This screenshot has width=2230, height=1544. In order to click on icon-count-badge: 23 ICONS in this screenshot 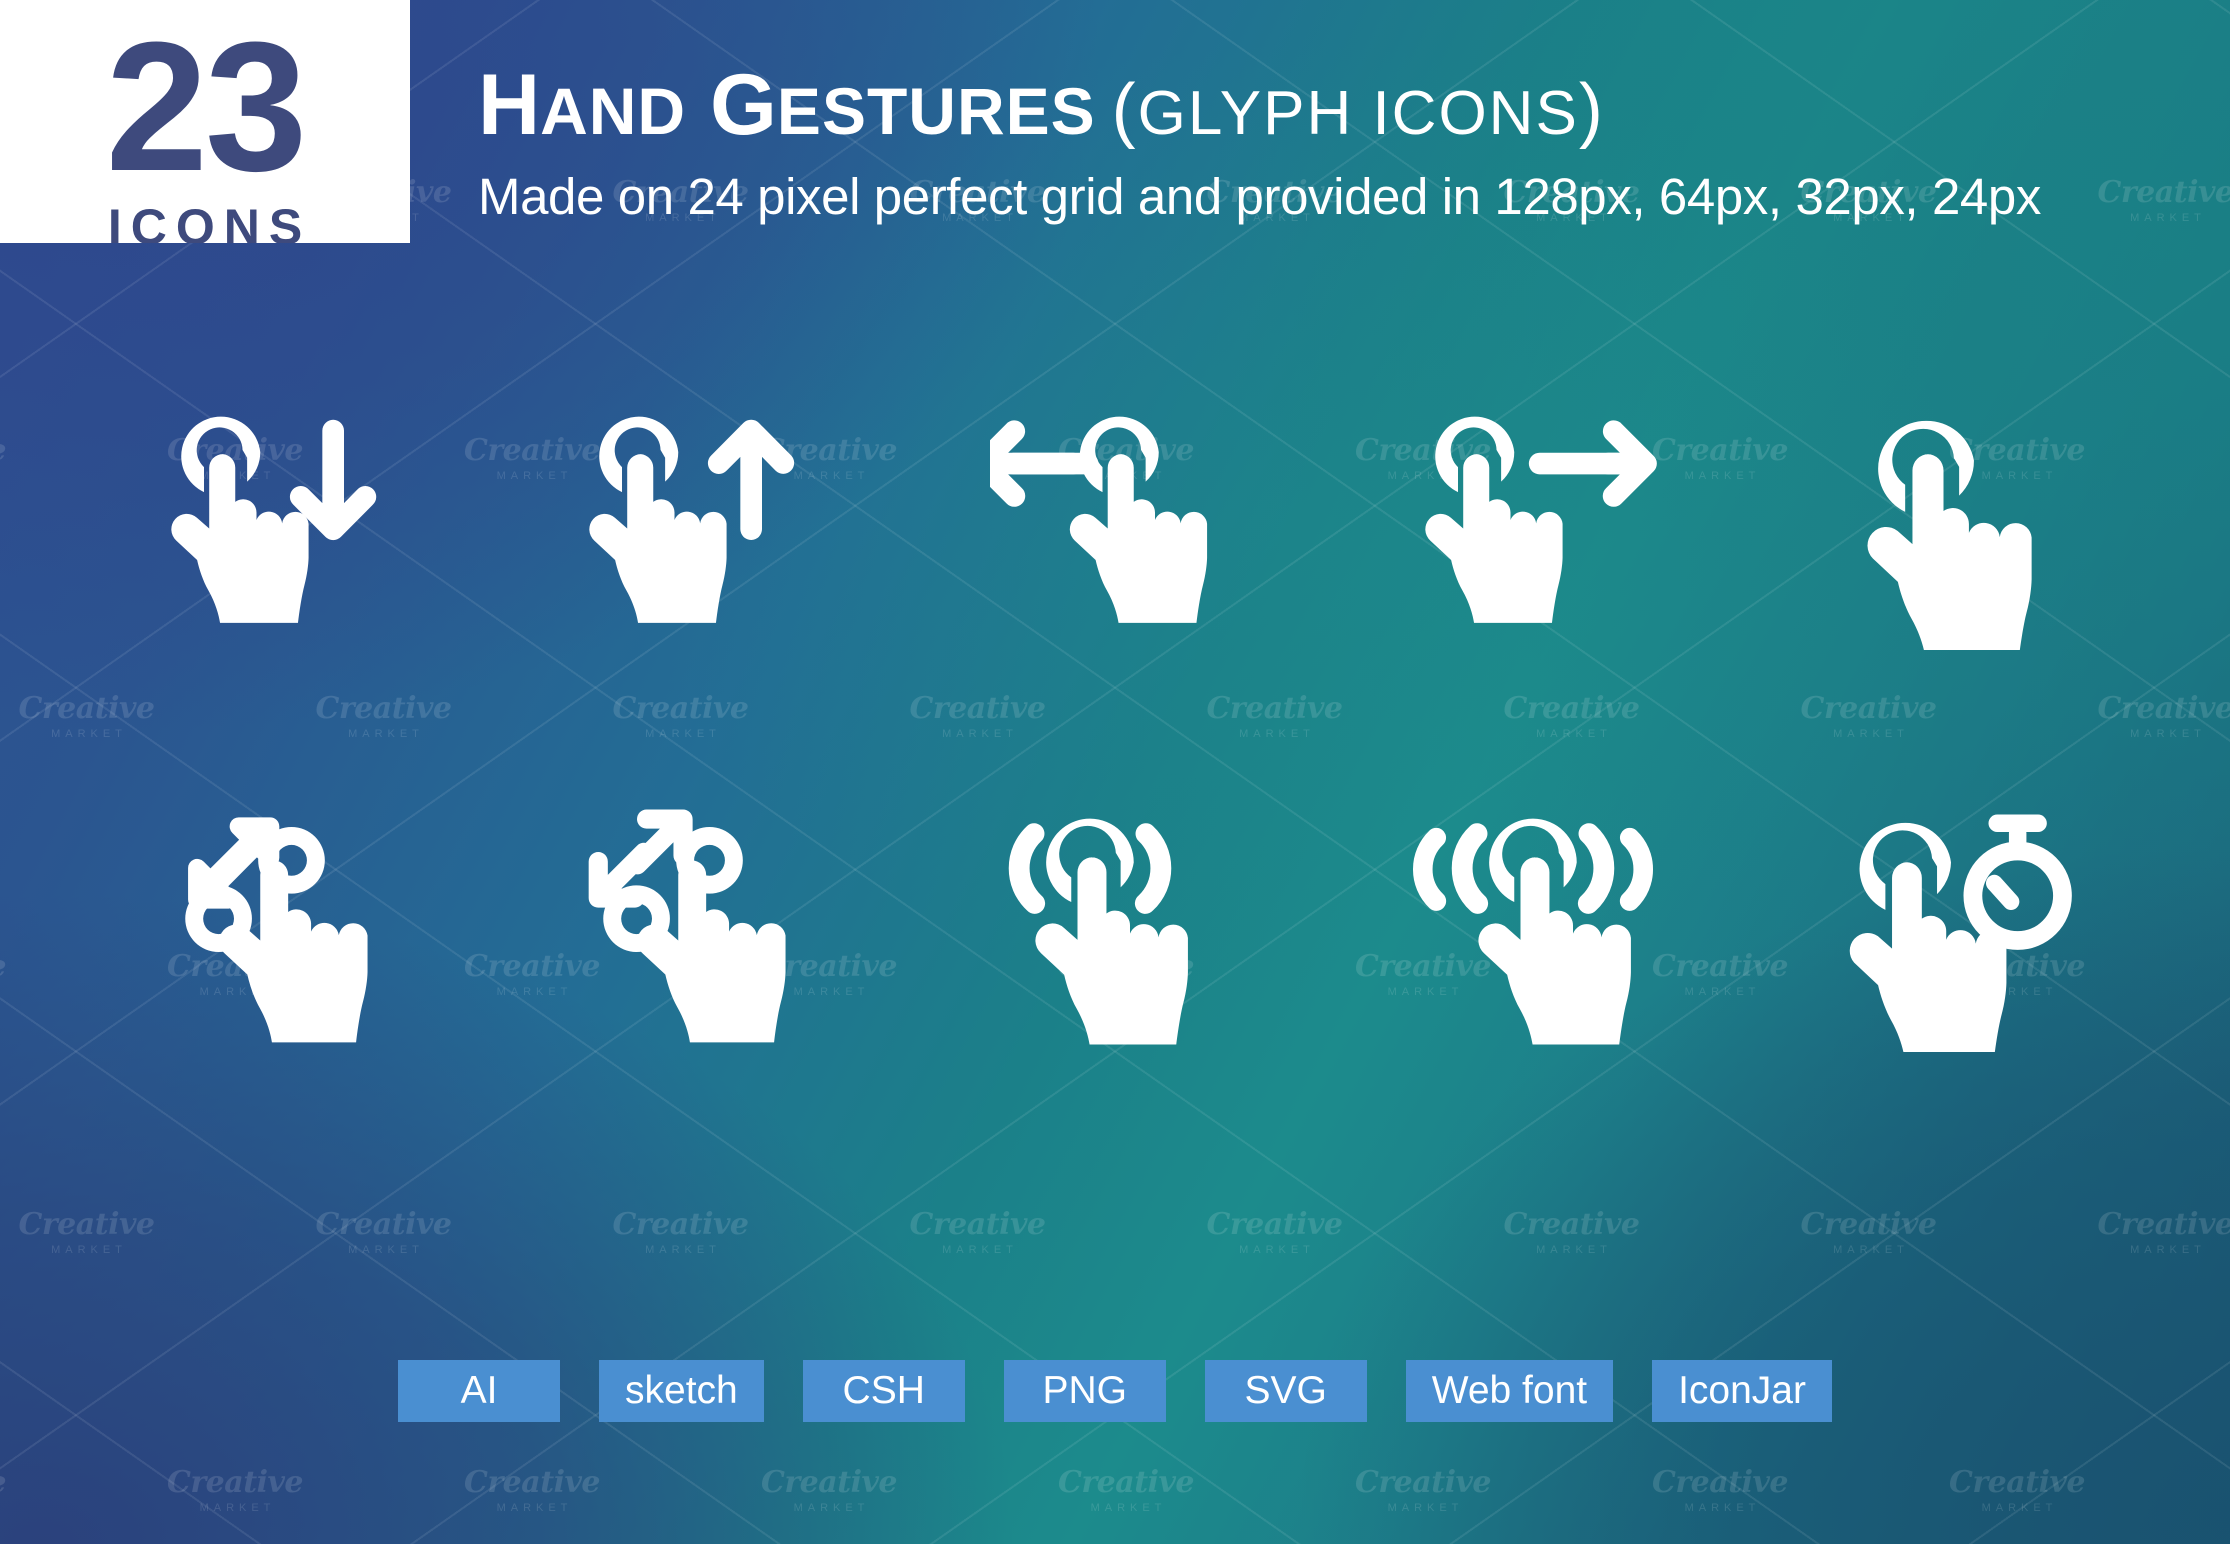, I will do `click(205, 121)`.